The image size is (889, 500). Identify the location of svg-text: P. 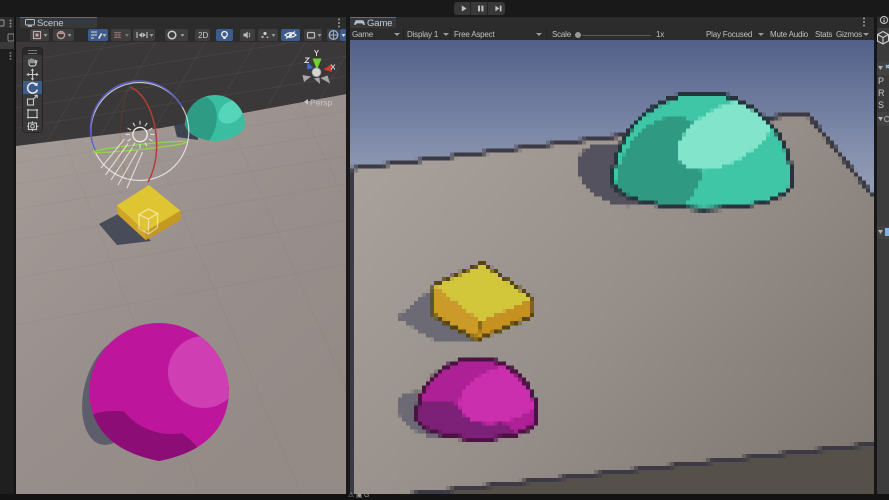
(881, 81).